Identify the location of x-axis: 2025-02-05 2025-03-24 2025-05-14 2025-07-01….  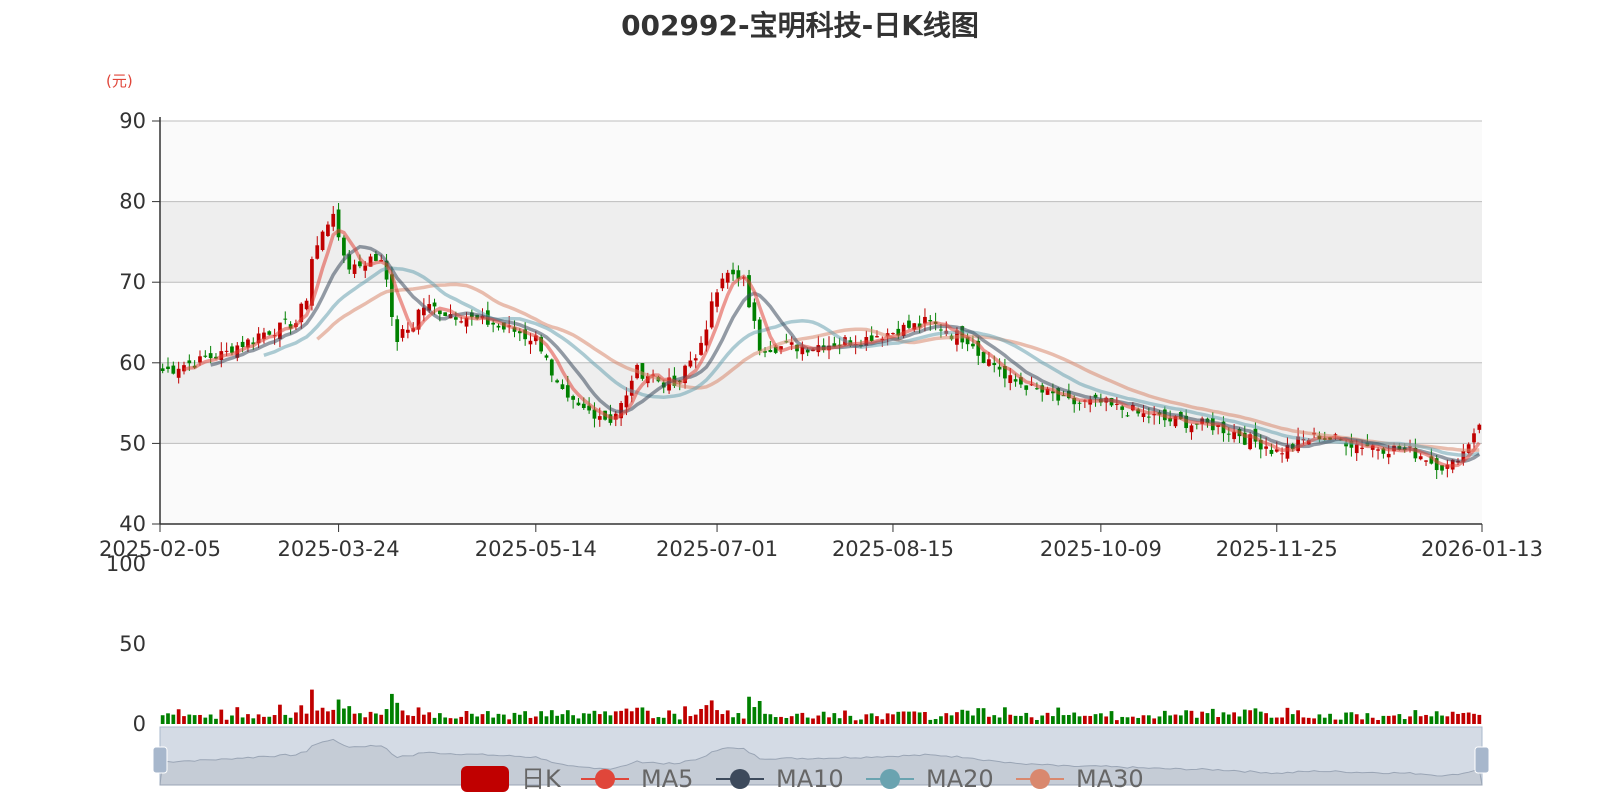
(821, 542).